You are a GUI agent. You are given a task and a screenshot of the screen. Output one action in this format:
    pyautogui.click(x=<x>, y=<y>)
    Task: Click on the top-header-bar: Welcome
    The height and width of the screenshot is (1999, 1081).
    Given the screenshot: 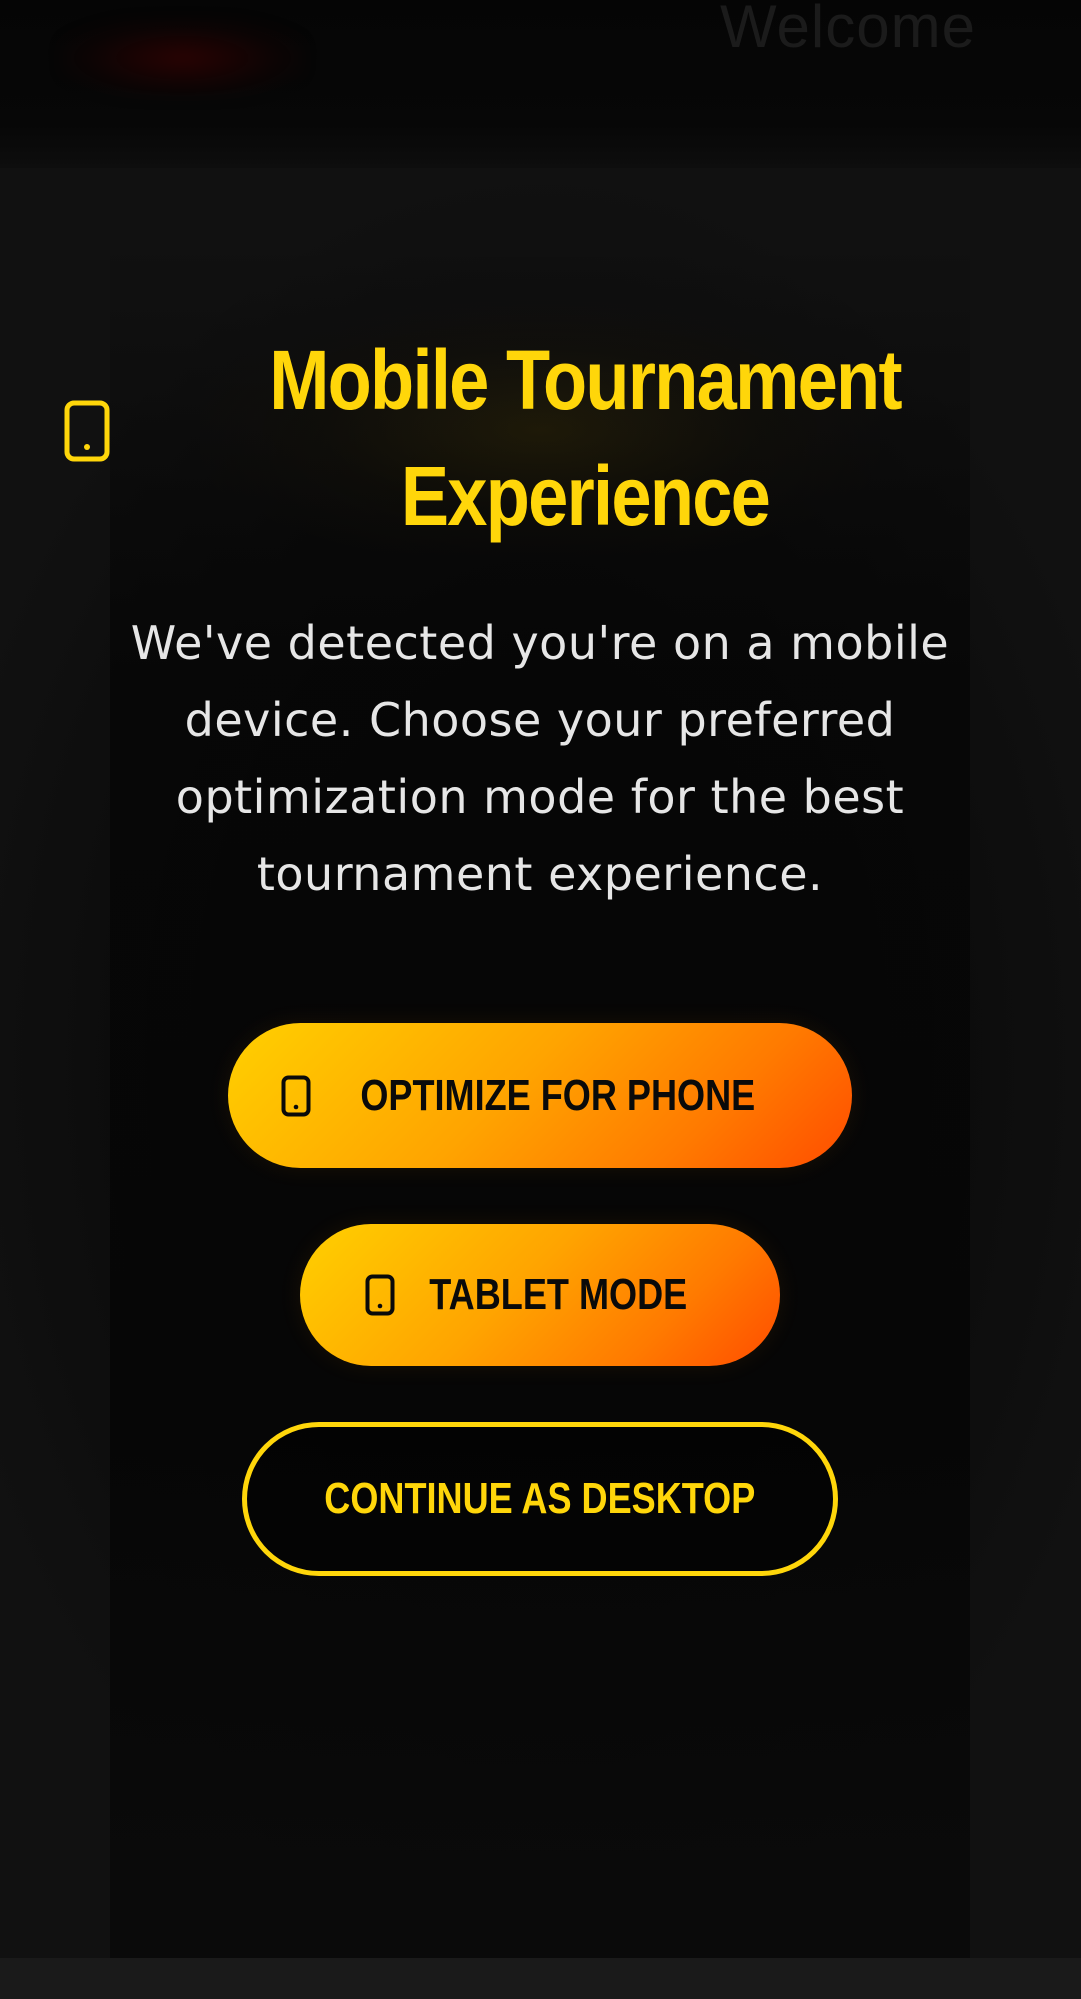 What is the action you would take?
    pyautogui.click(x=540, y=84)
    